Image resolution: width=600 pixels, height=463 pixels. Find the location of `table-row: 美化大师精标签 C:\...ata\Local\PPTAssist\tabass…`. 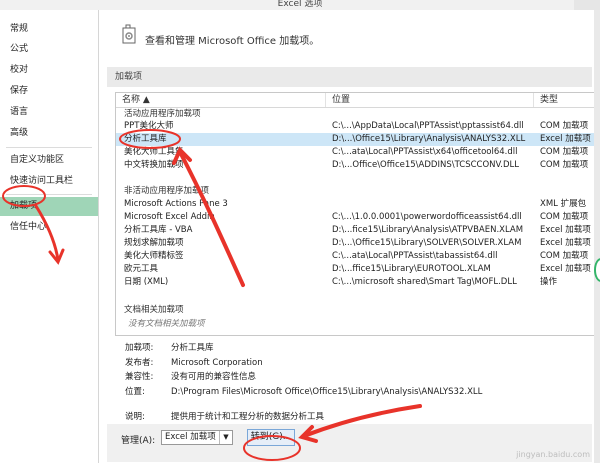

table-row: 美化大师精标签 C:\...ata\Local\PPTAssist\tabass… is located at coordinates (357, 256).